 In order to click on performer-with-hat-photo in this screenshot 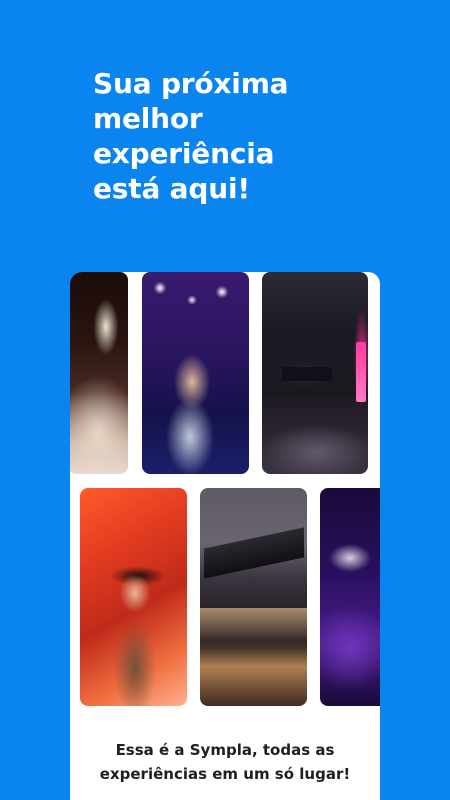, I will do `click(133, 597)`.